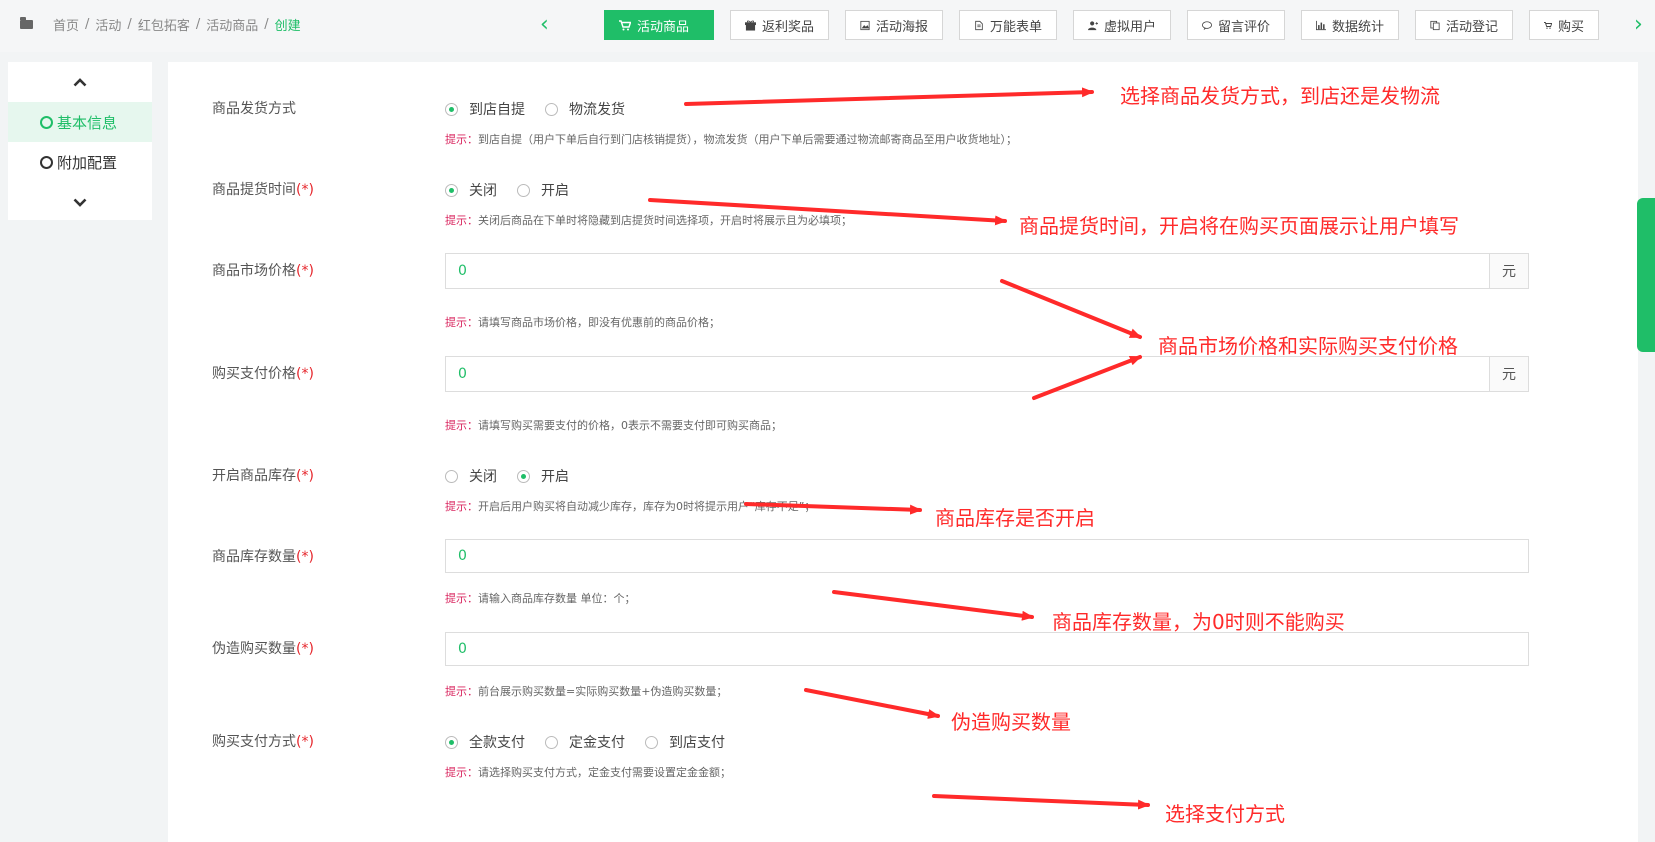 This screenshot has height=842, width=1655. I want to click on tab-label: 活动海报, so click(901, 27).